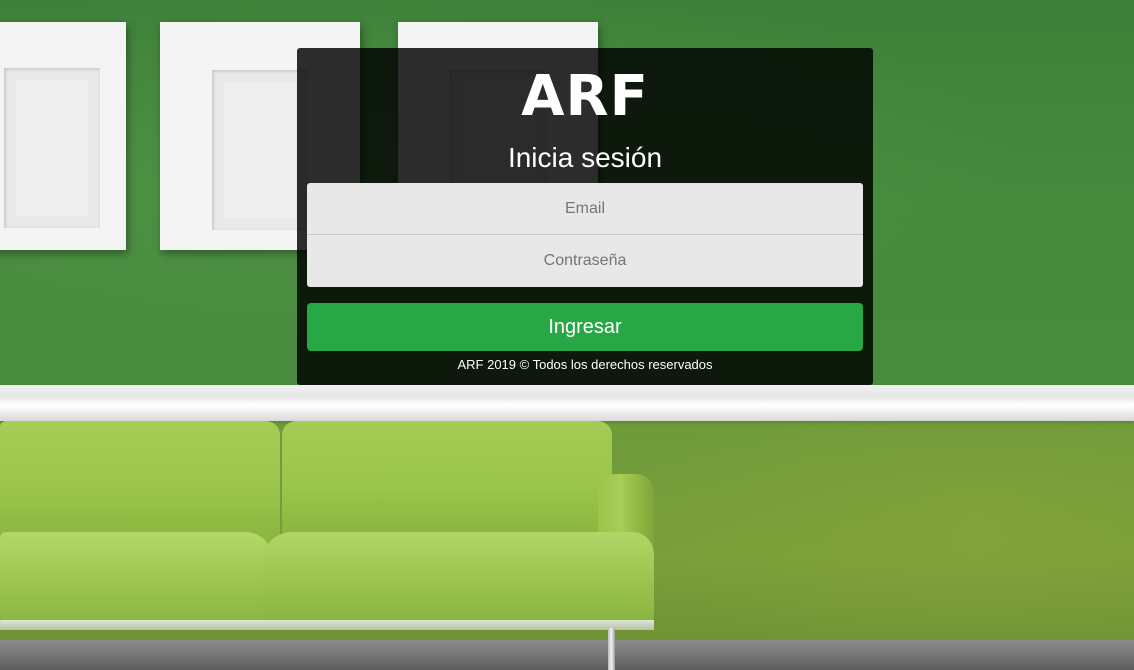  I want to click on sofa-leg, so click(611, 649).